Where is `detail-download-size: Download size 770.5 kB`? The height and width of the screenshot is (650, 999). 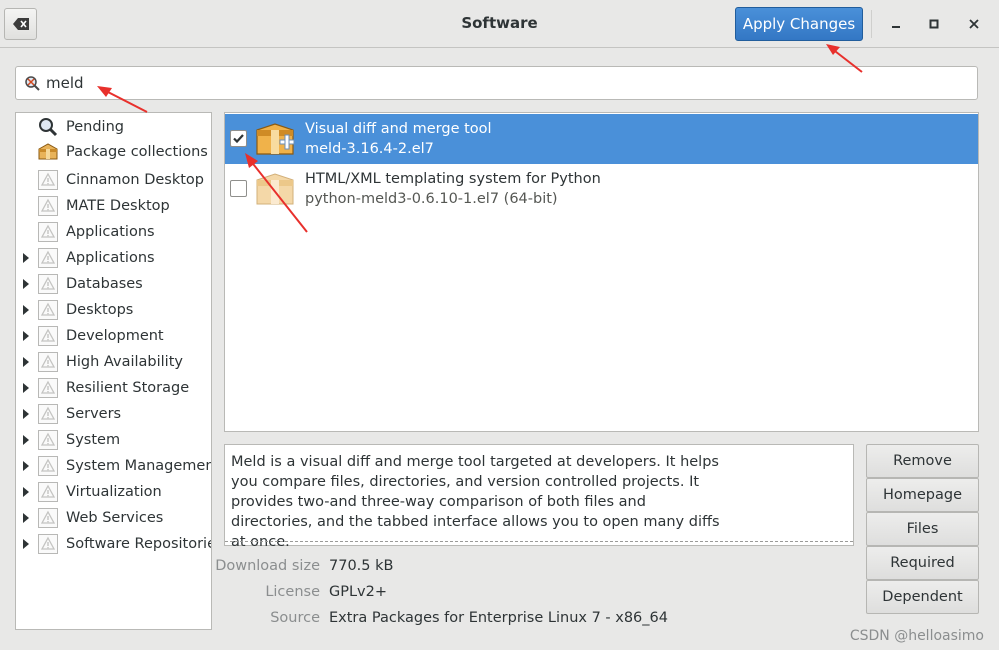
detail-download-size: Download size 770.5 kB is located at coordinates (304, 569).